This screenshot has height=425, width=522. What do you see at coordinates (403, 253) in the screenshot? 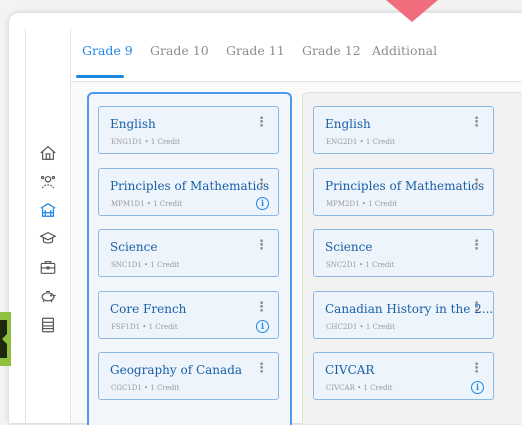
I see `course-card: Science SNC2D1 • 1 Credit ⋮` at bounding box center [403, 253].